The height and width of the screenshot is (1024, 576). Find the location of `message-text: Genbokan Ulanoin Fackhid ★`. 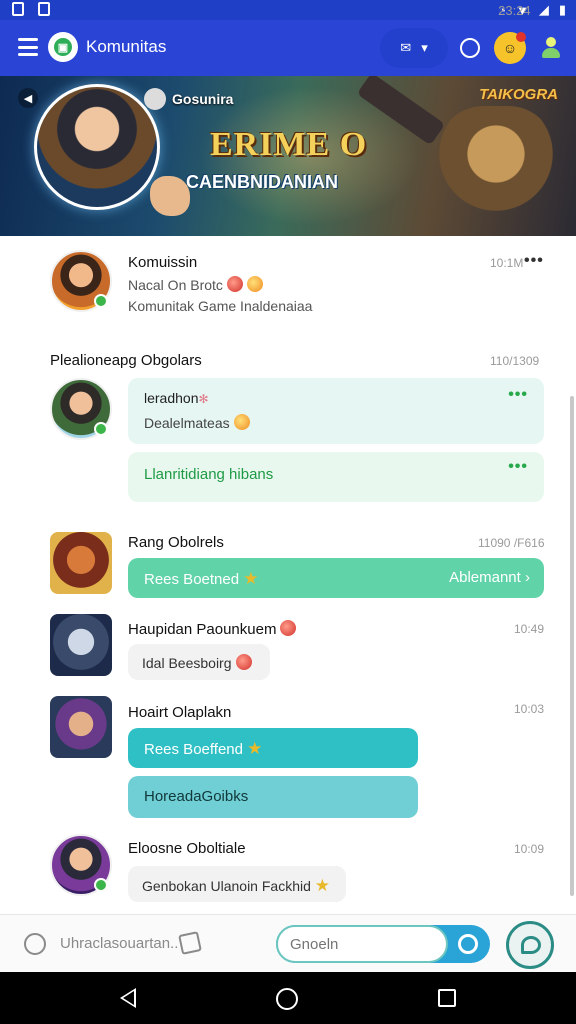

message-text: Genbokan Ulanoin Fackhid ★ is located at coordinates (236, 885).